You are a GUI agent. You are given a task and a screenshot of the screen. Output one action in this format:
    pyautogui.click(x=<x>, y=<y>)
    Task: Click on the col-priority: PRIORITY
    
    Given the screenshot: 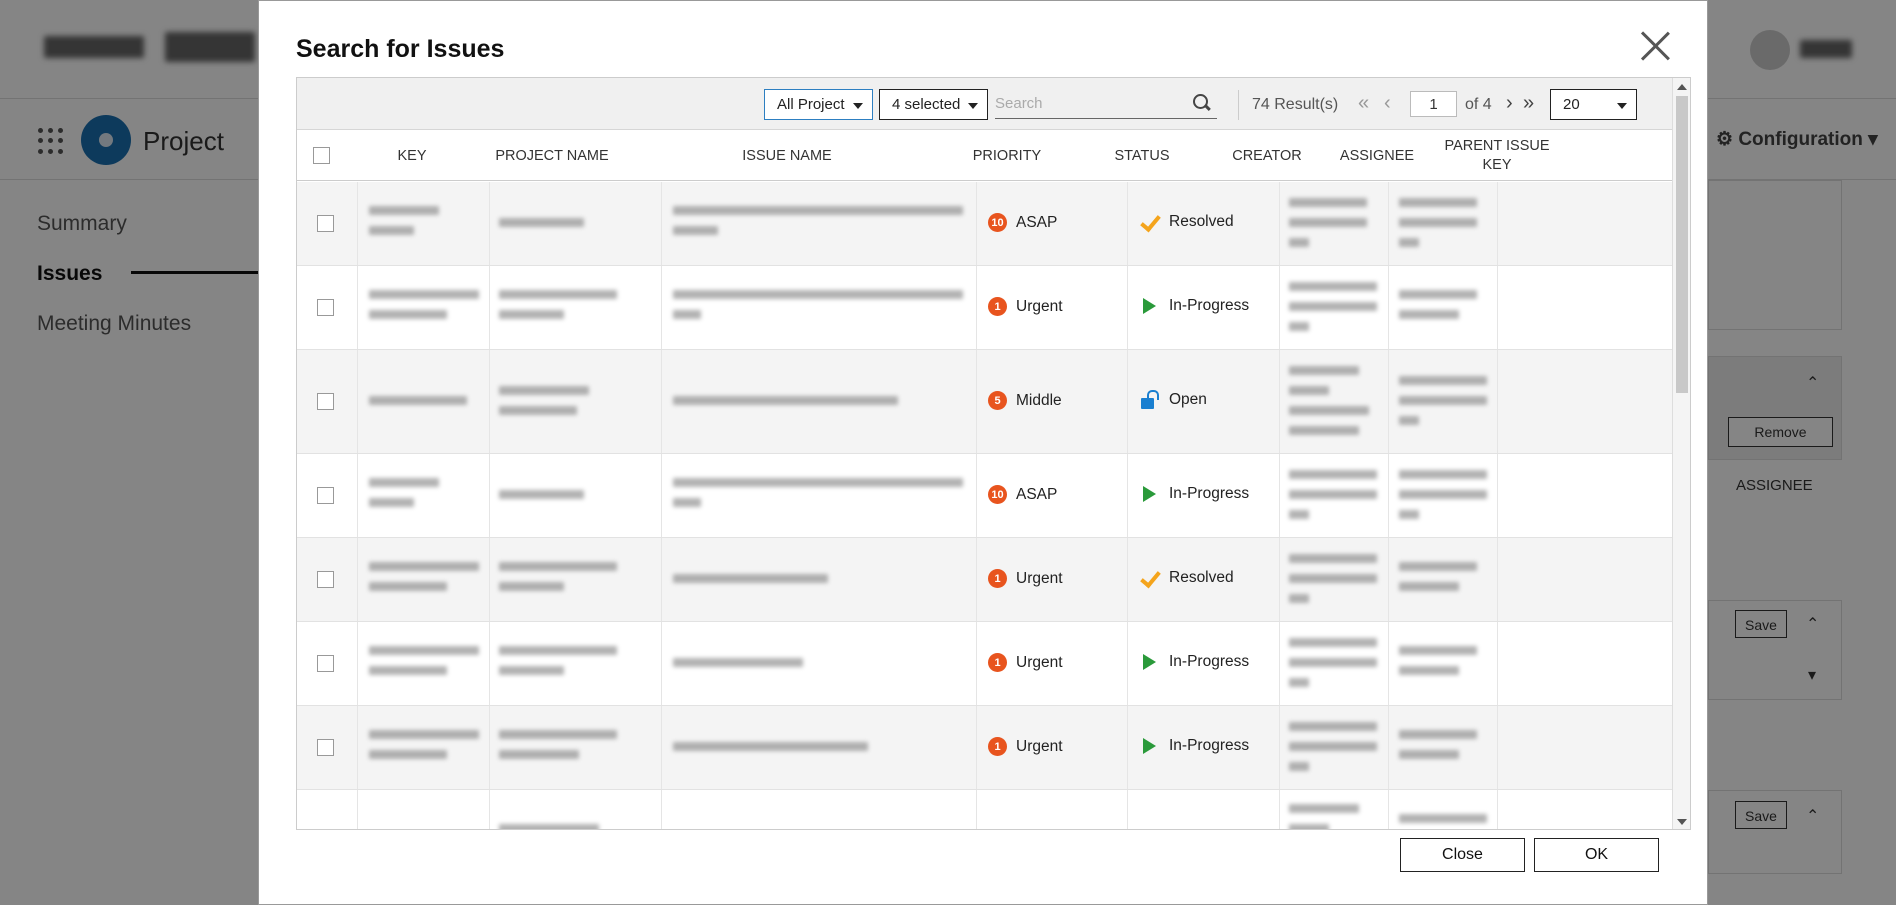 What is the action you would take?
    pyautogui.click(x=1007, y=156)
    